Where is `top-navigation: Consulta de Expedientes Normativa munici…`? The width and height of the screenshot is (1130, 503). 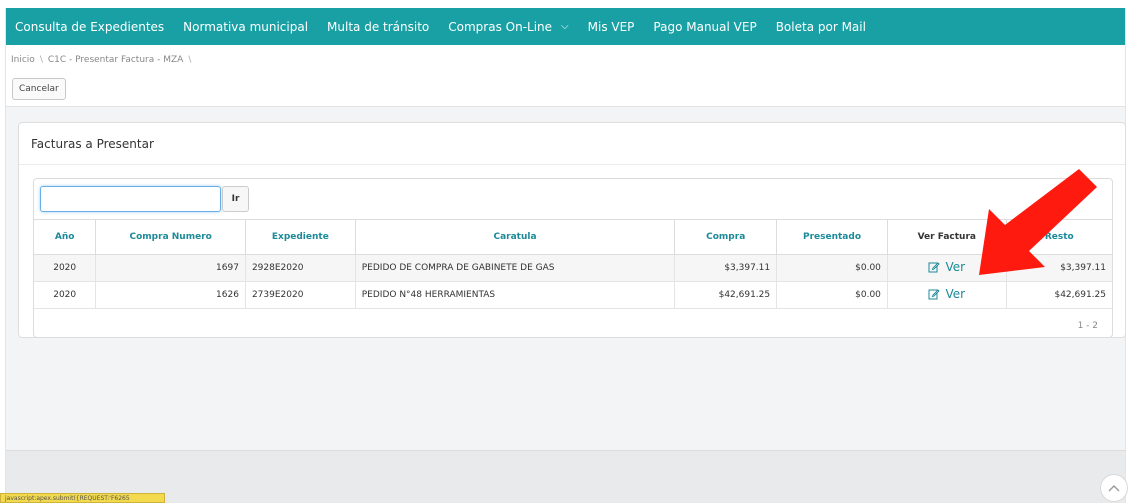 top-navigation: Consulta de Expedientes Normativa munici… is located at coordinates (565, 26).